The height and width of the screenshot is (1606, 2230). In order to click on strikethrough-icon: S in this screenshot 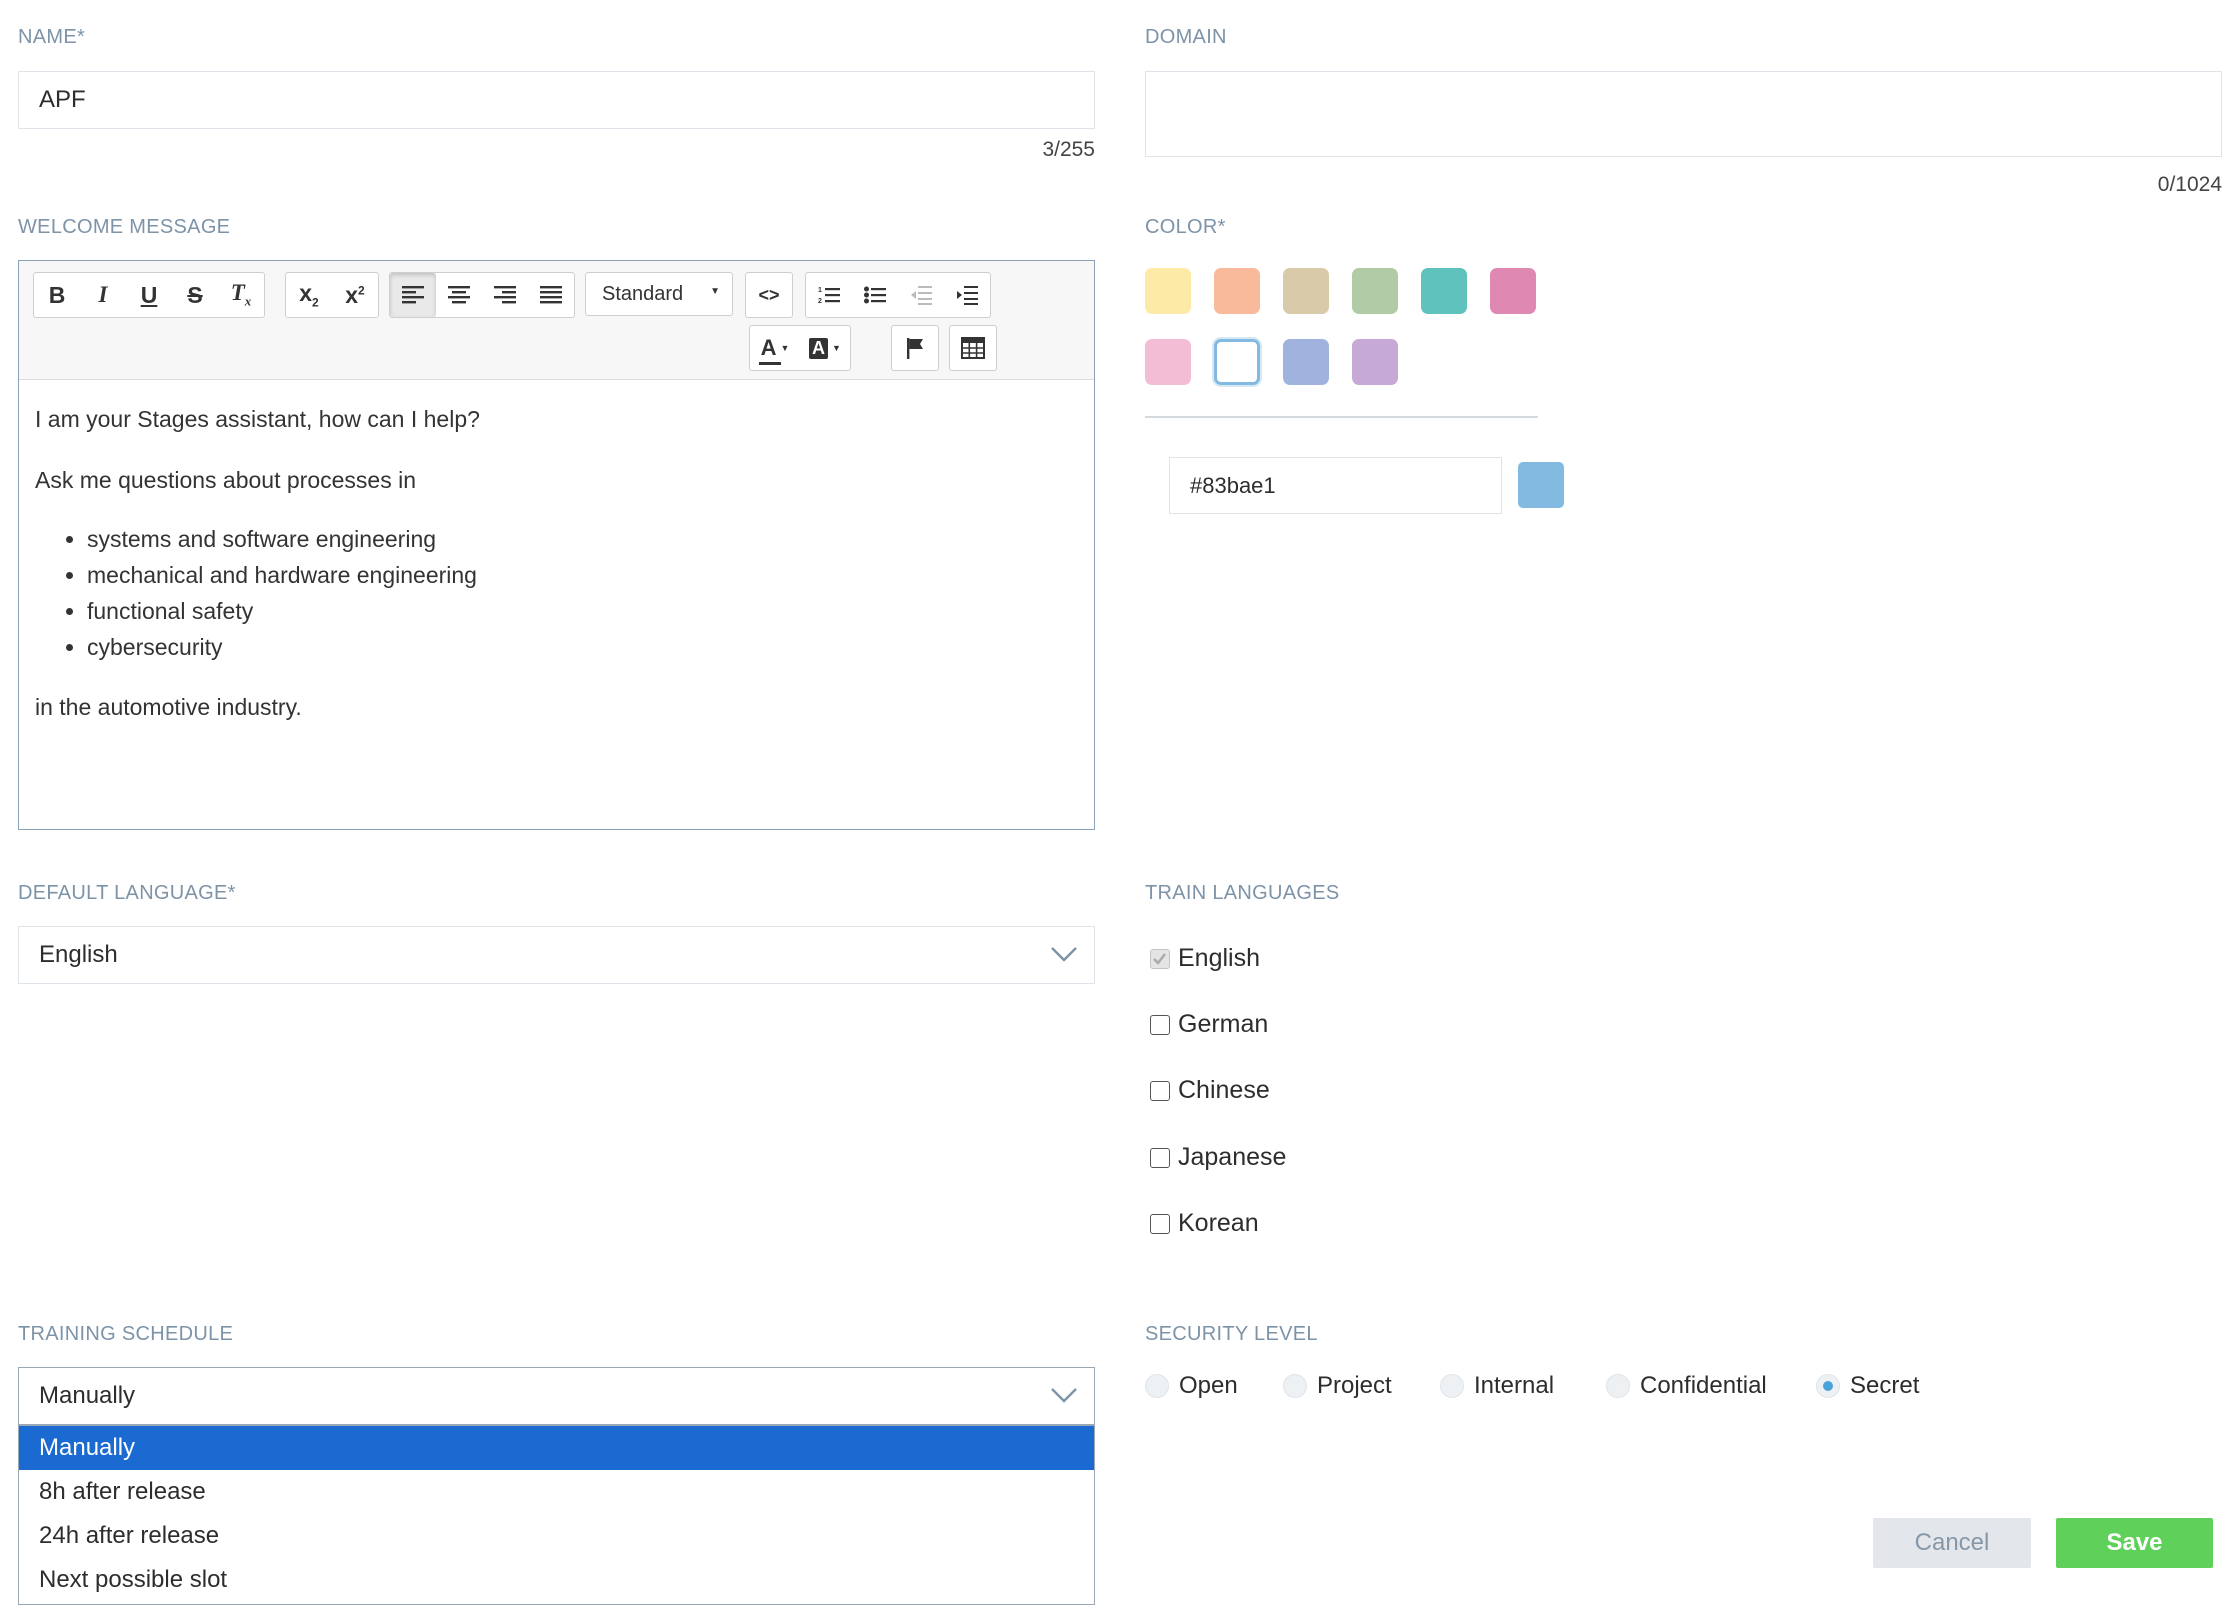, I will do `click(195, 295)`.